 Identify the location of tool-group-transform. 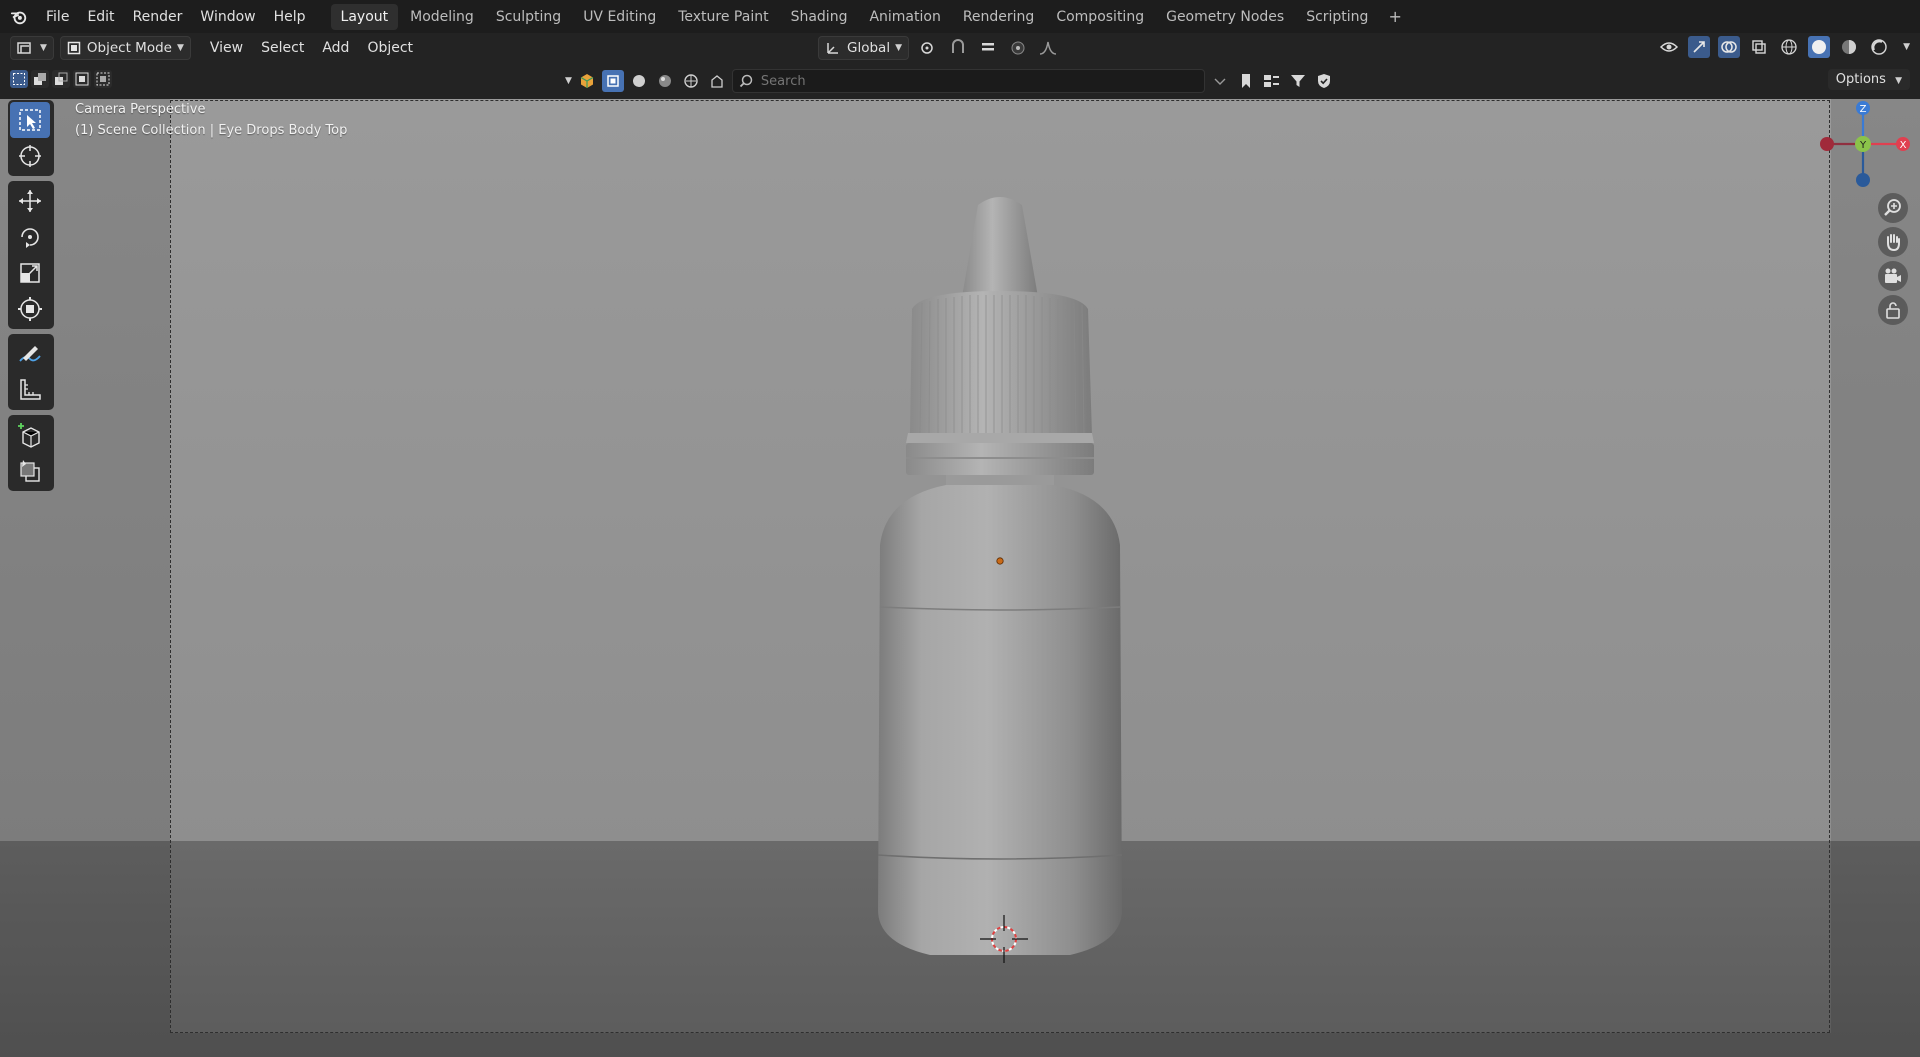
(31, 255).